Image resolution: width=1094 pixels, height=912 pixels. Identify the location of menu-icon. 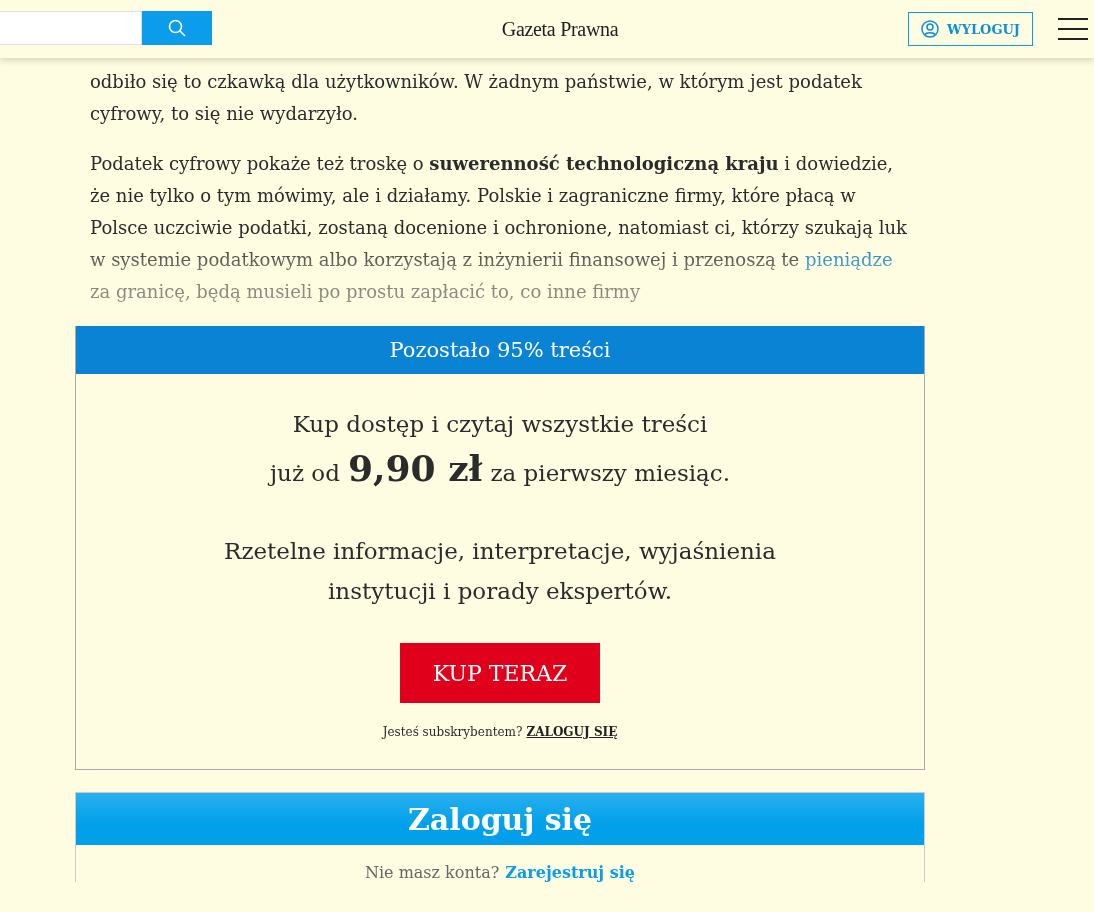
(1073, 29).